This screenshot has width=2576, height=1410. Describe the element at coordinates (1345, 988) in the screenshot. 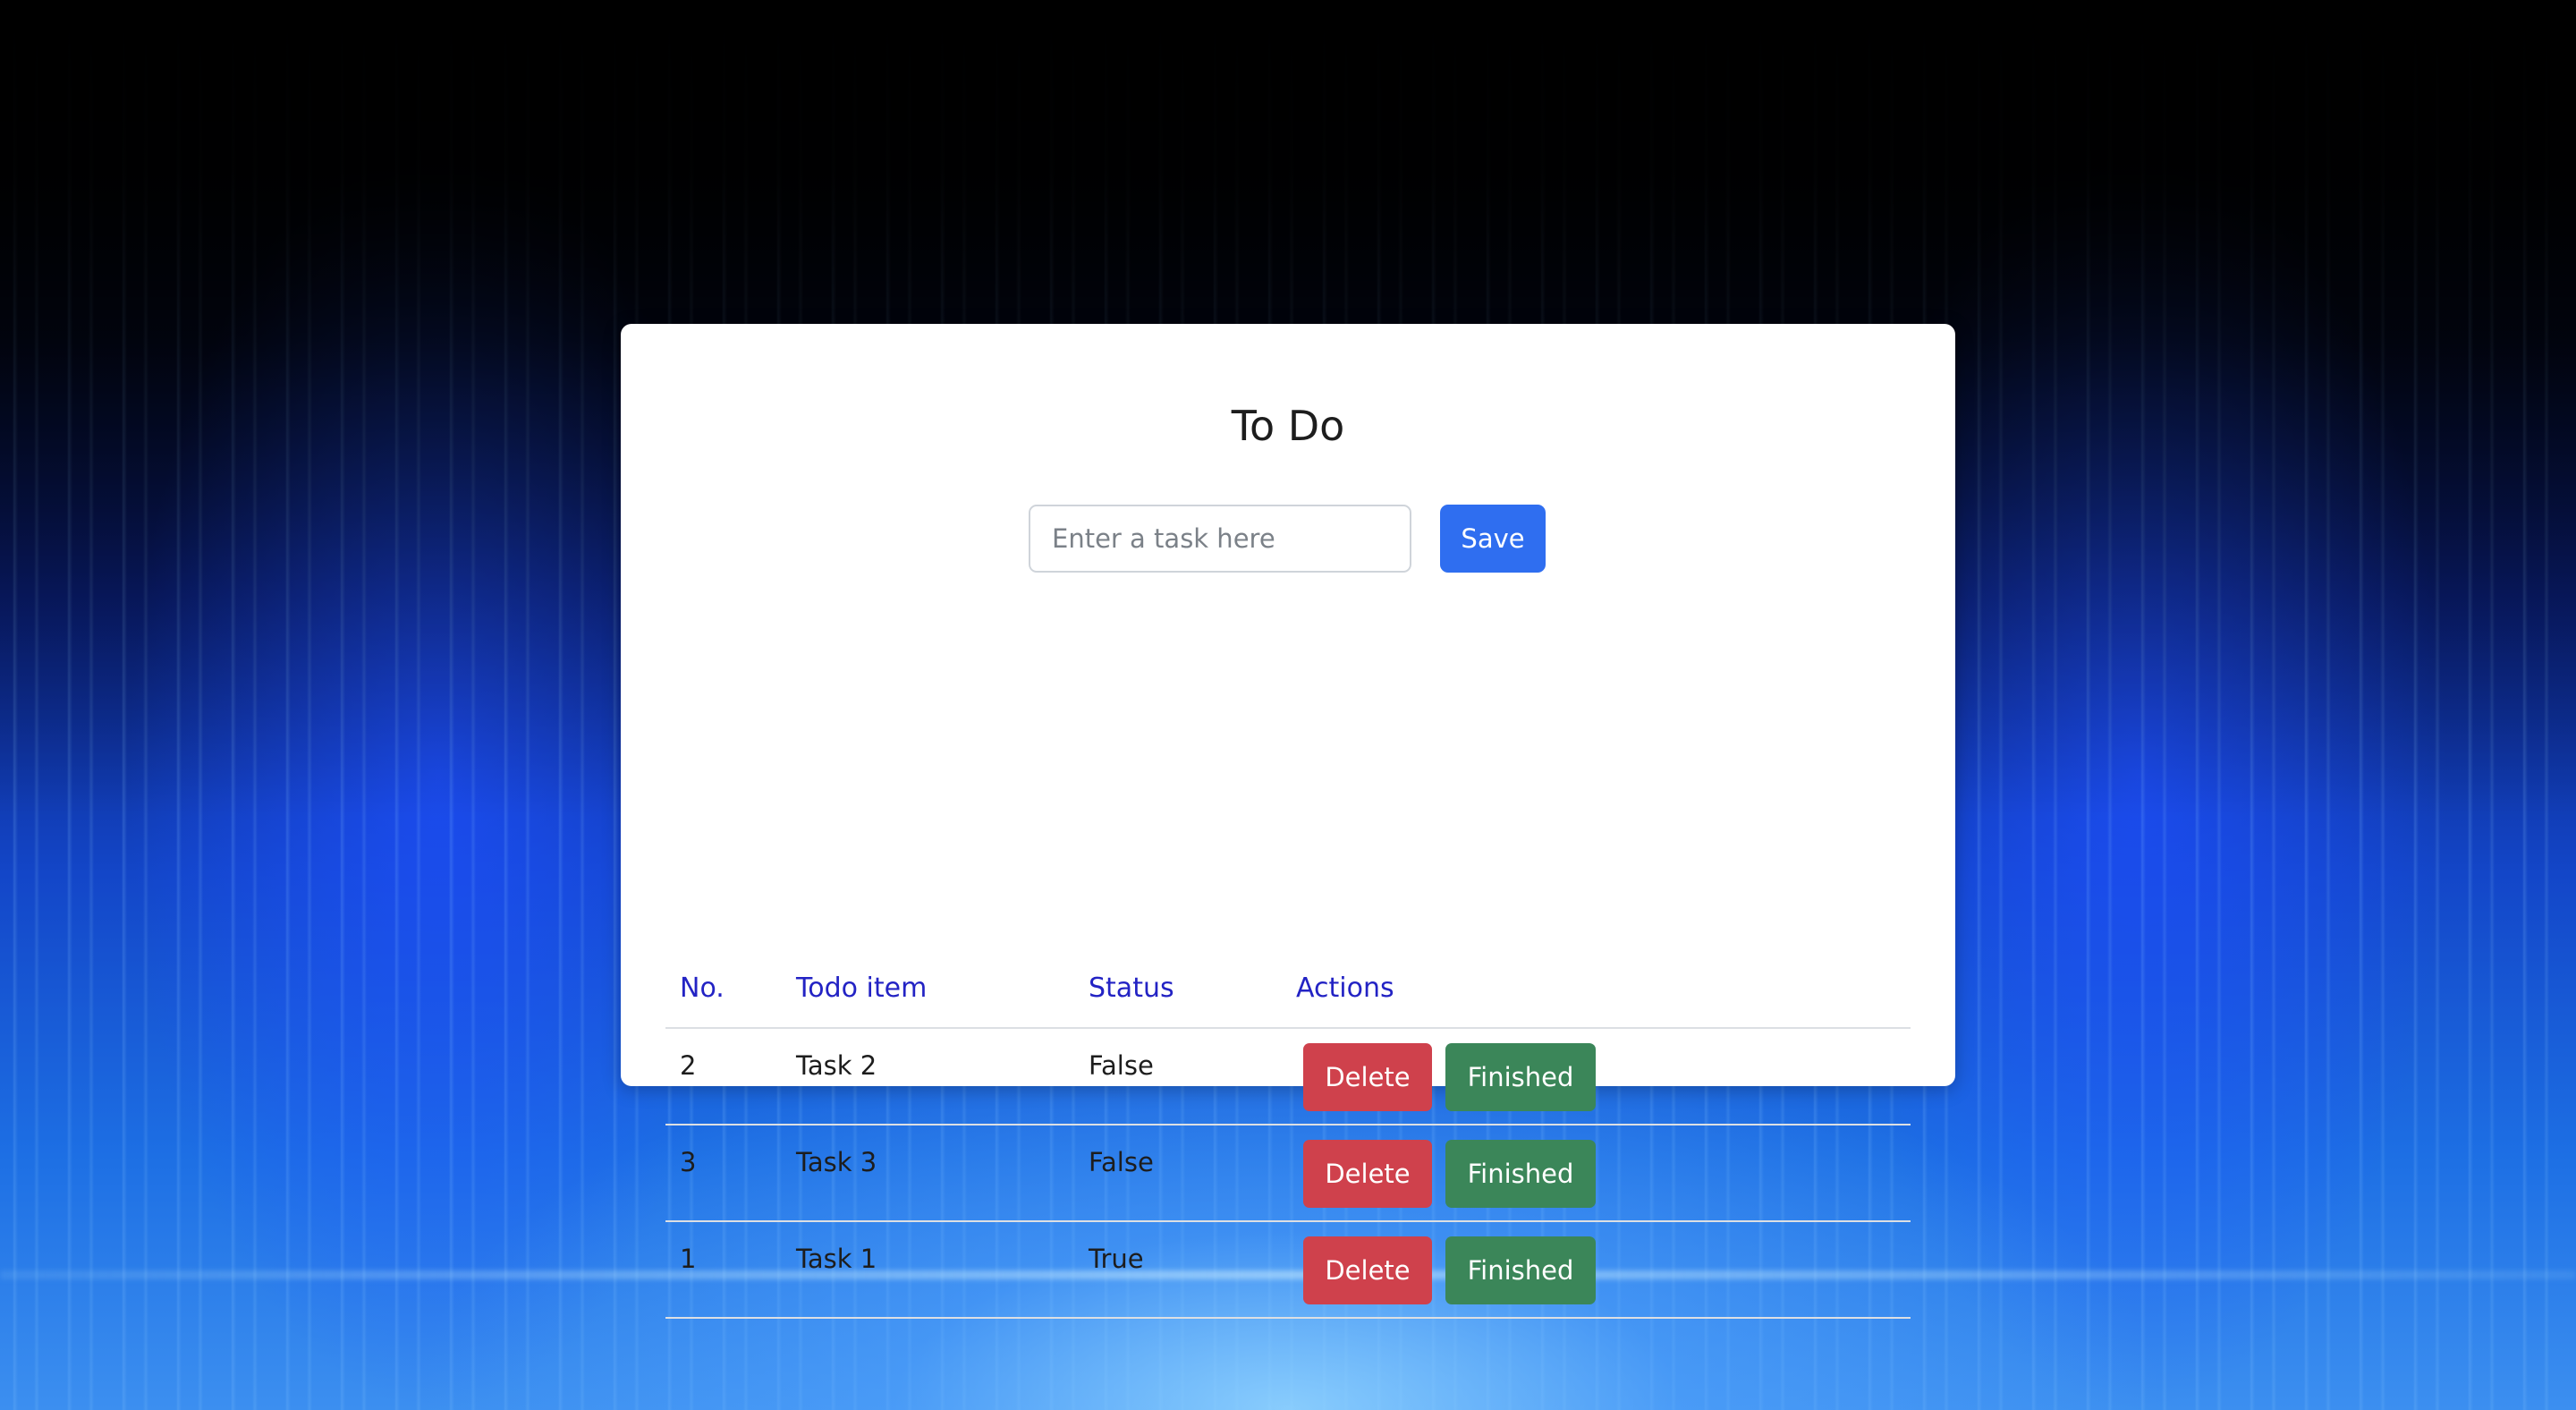

I see `header-actions: Actions` at that location.